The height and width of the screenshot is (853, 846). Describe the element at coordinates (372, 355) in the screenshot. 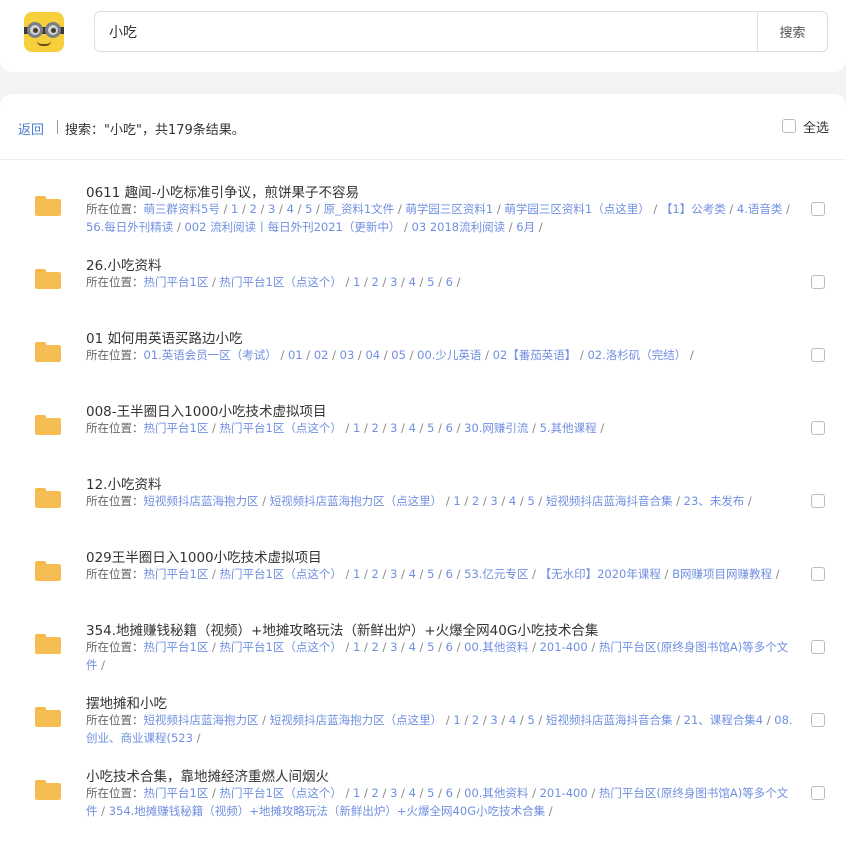

I see `path-segment-link: 04` at that location.